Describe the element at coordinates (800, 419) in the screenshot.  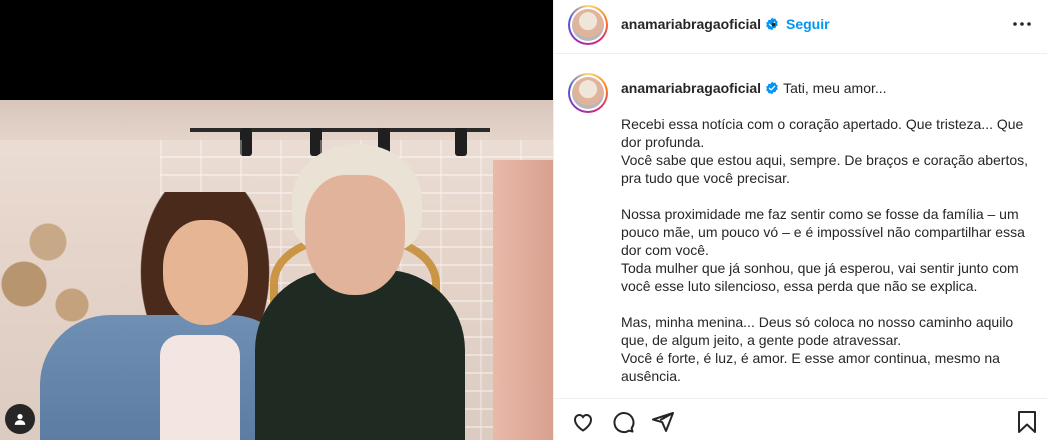
I see `post-actions-bar` at that location.